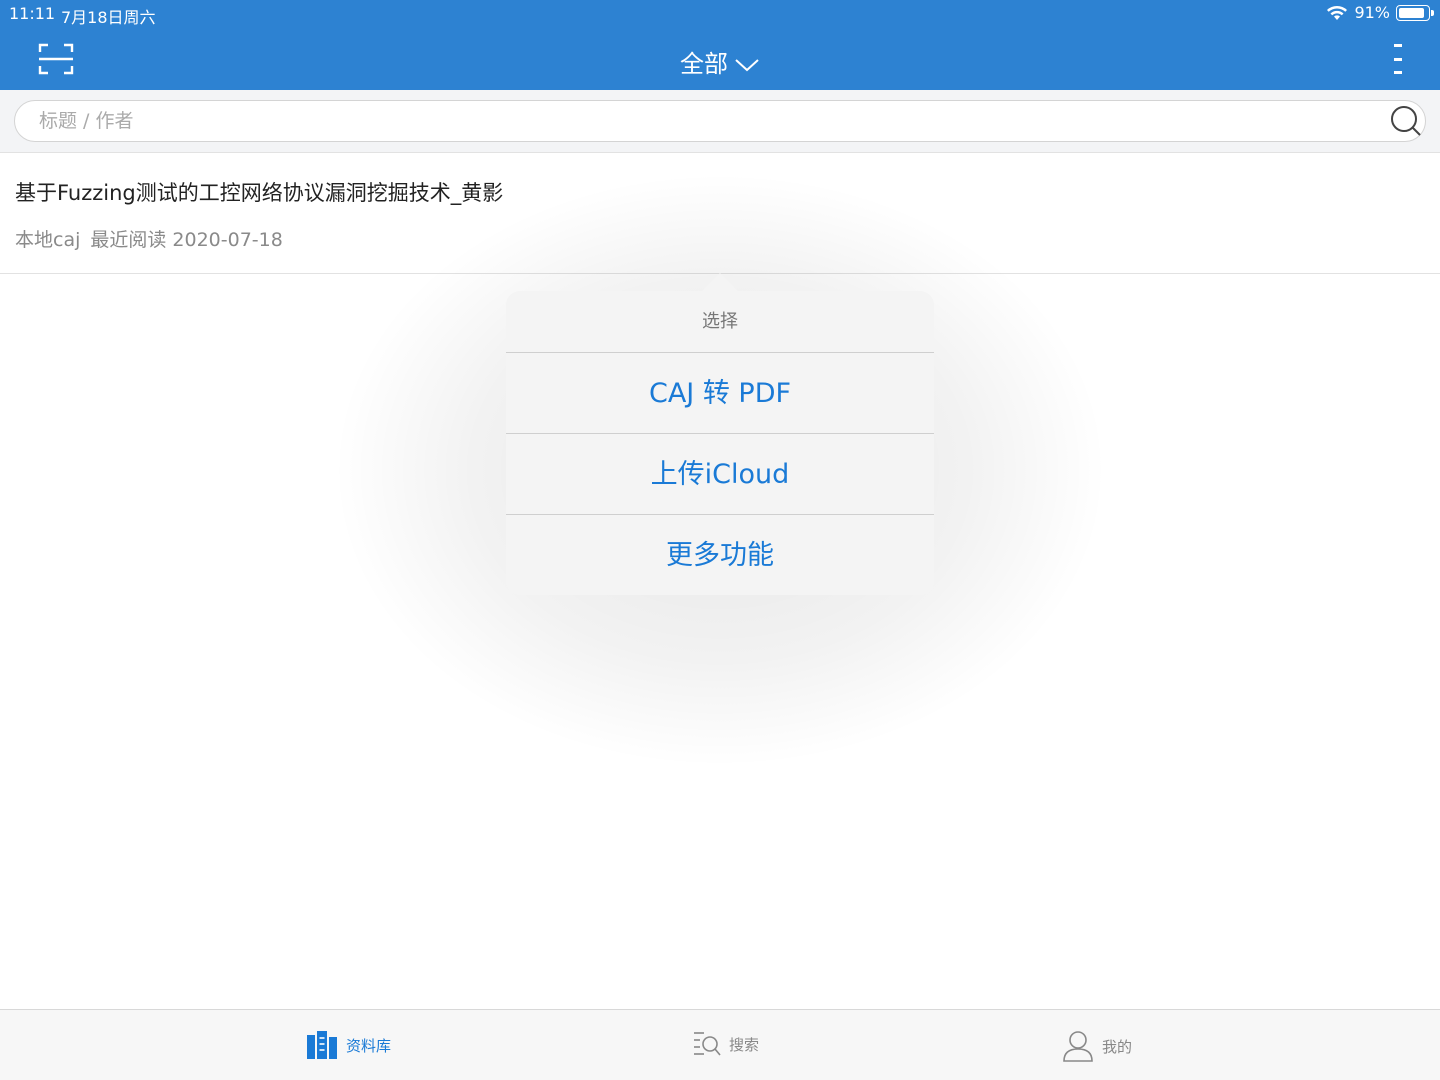  What do you see at coordinates (259, 193) in the screenshot?
I see `document-title: 基于Fuzzing测试的工控网络协议漏洞挖掘技术_黄影` at bounding box center [259, 193].